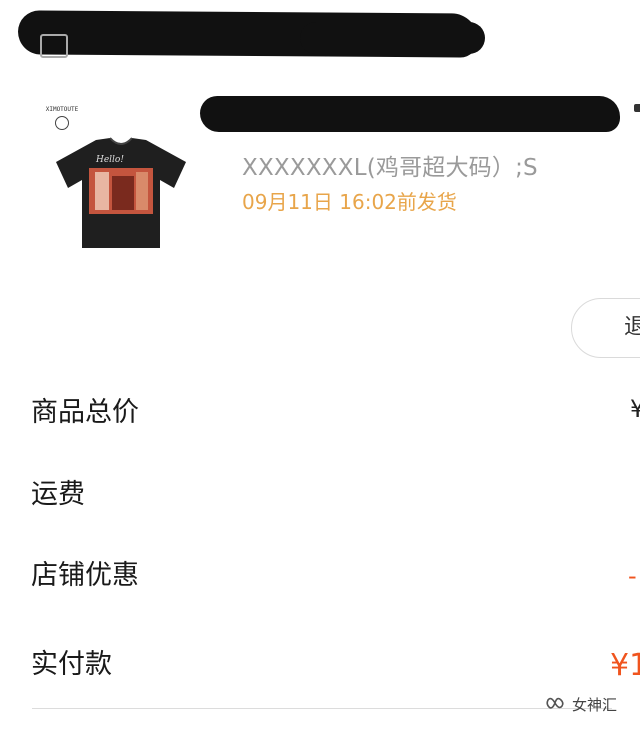  I want to click on ship-time: 09月11日 16:02前发货, so click(349, 202).